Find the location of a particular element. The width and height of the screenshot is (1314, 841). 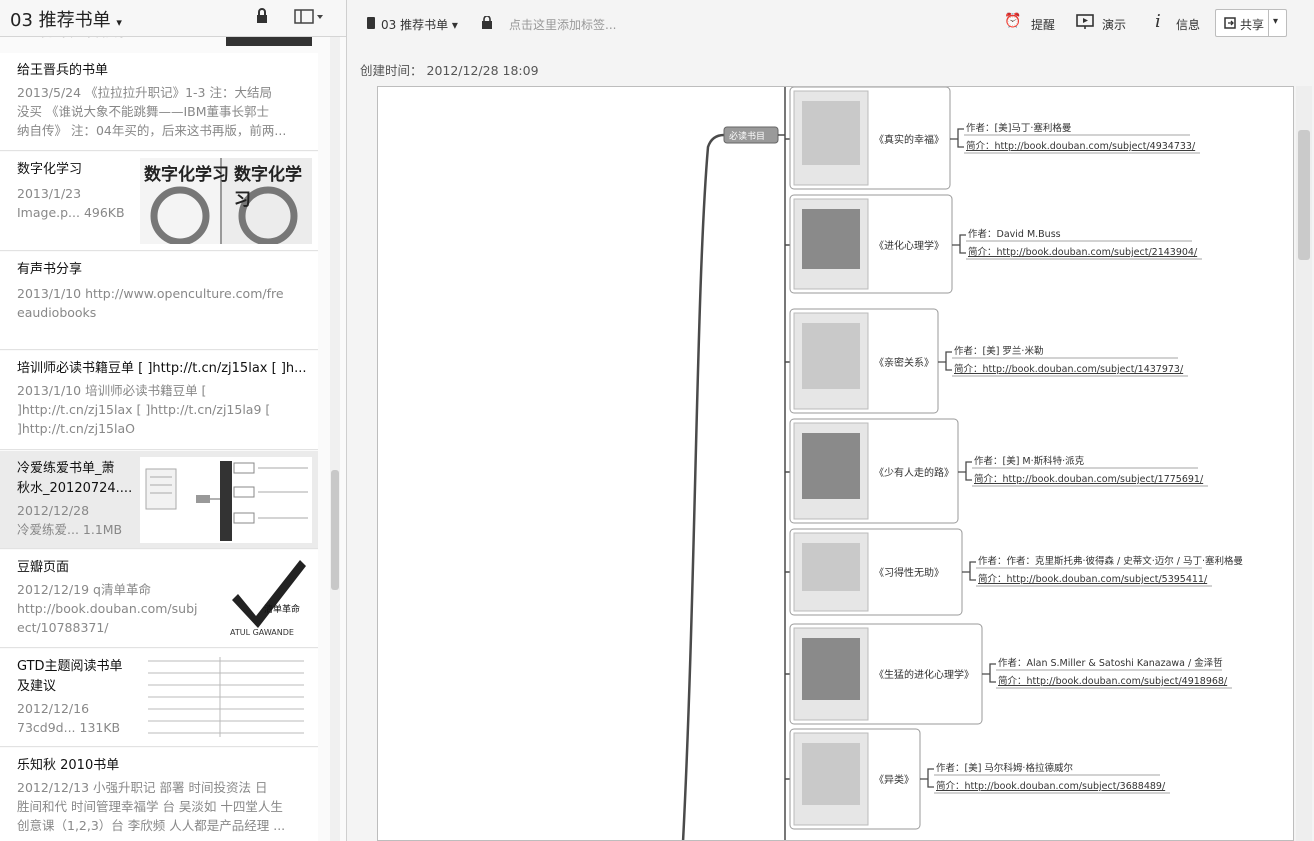

note-title: 有声书分享 is located at coordinates (50, 269).